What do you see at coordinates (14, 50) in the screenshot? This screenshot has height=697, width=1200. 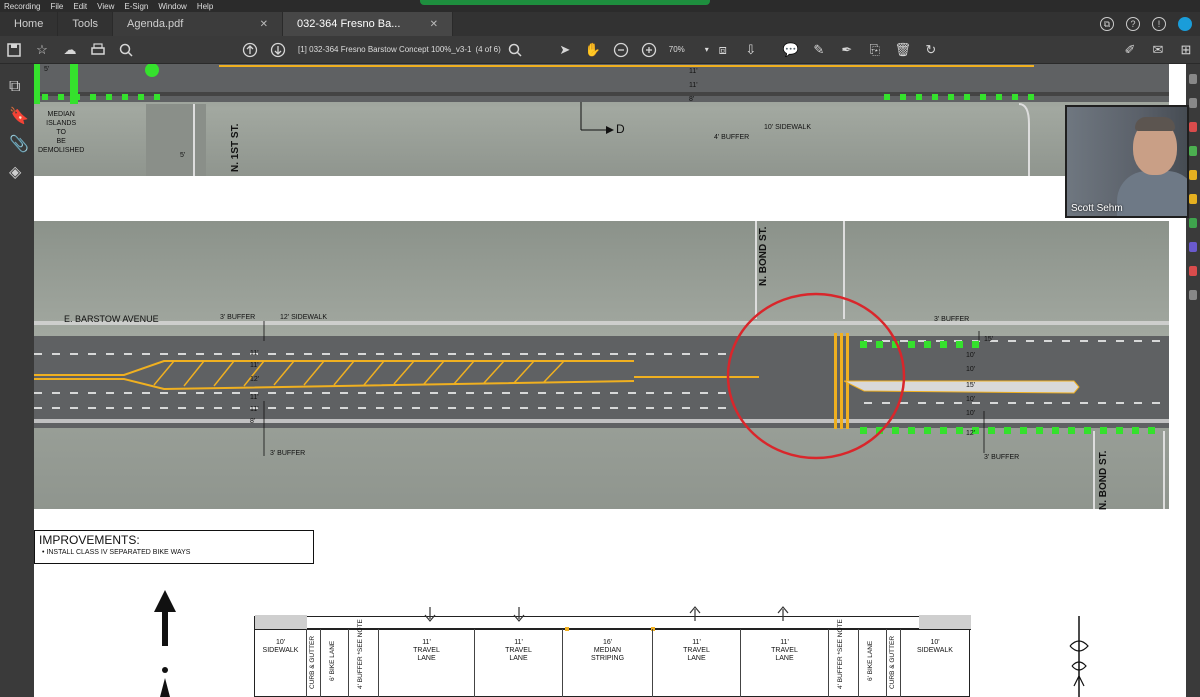 I see `save-icon` at bounding box center [14, 50].